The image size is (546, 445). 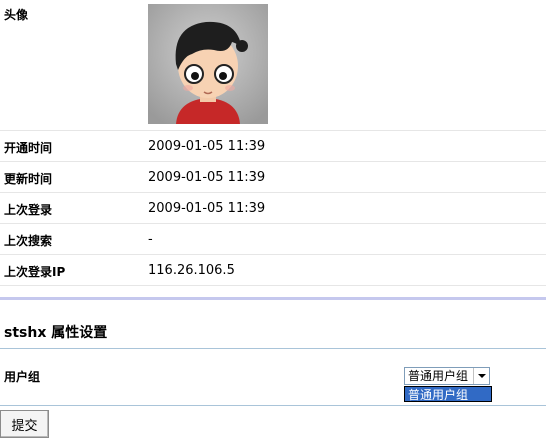 I want to click on user-group-select: 普通用户组, so click(x=447, y=376).